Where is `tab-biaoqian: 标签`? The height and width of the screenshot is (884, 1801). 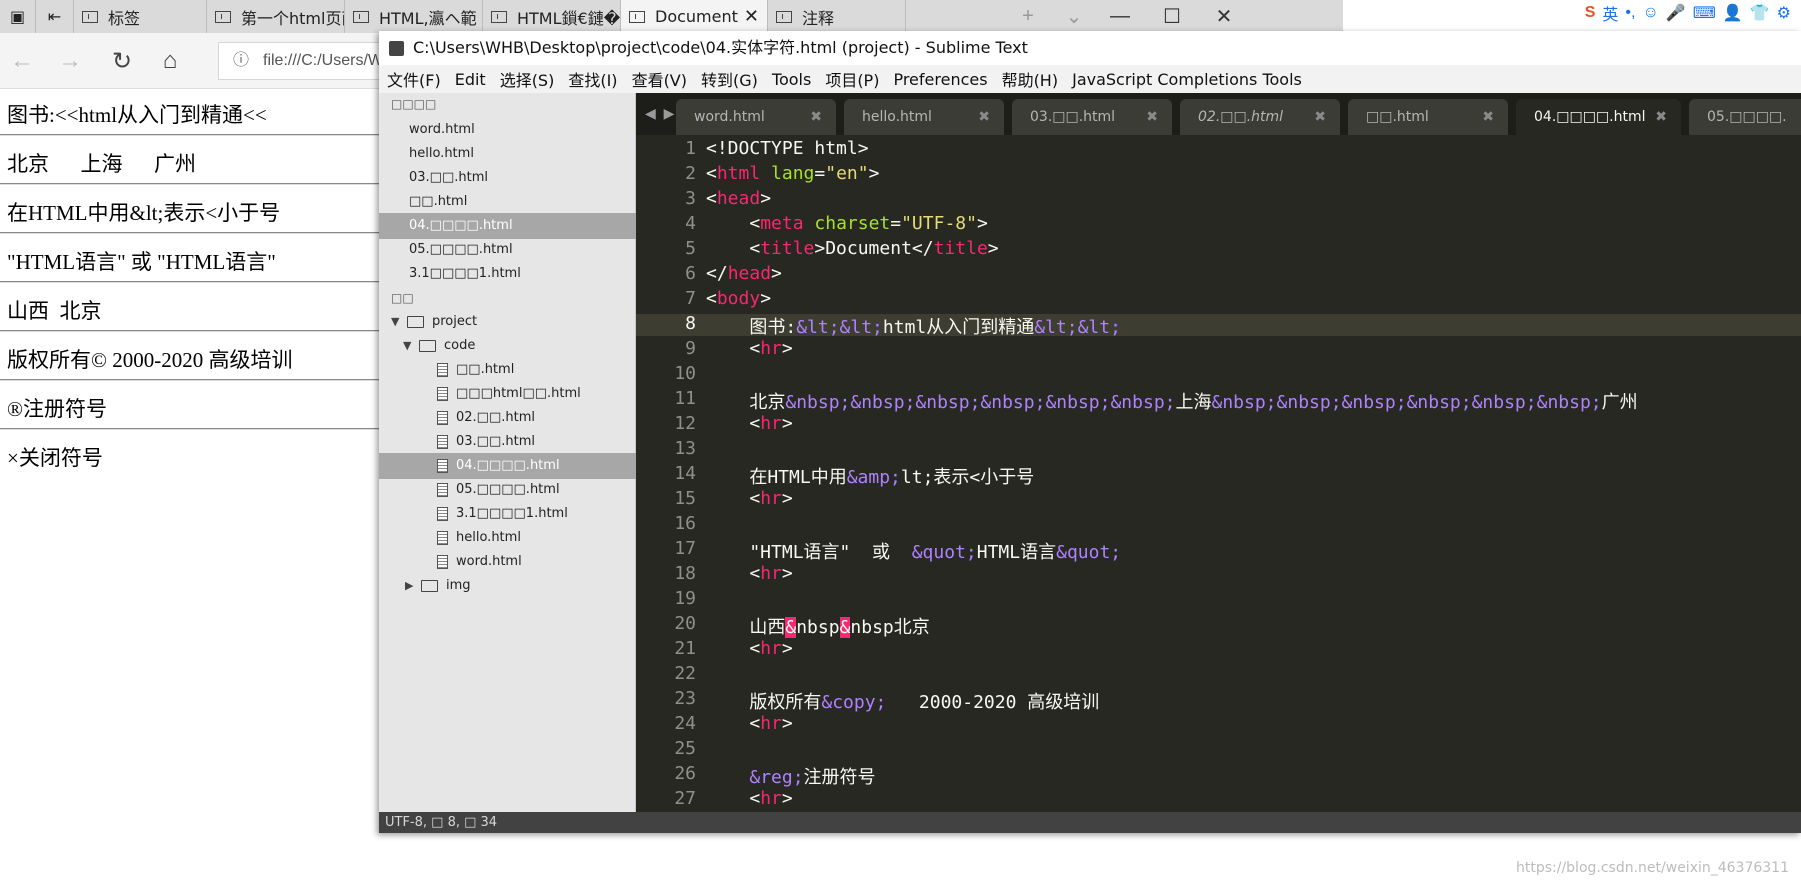
tab-biaoqian: 标签 is located at coordinates (140, 16).